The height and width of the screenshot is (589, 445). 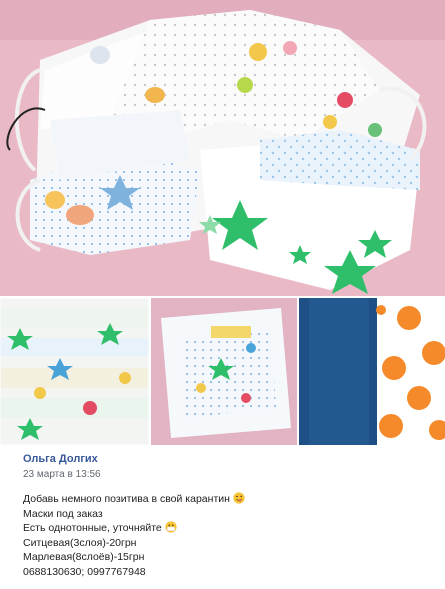 I want to click on masks-pile-image, so click(x=224, y=371).